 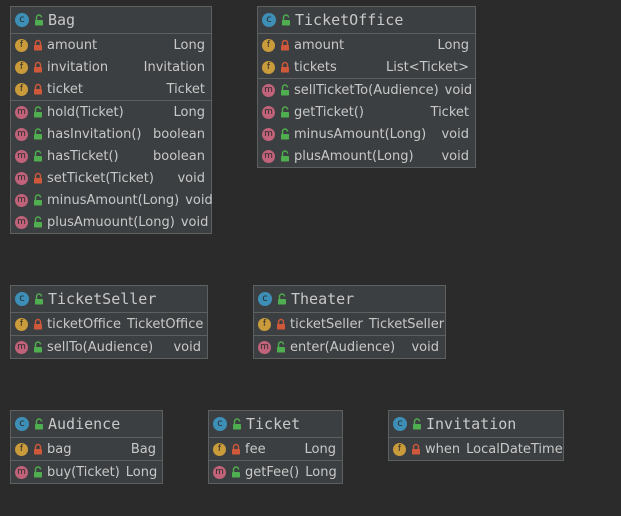 I want to click on method-signature: getFee(), so click(x=272, y=472).